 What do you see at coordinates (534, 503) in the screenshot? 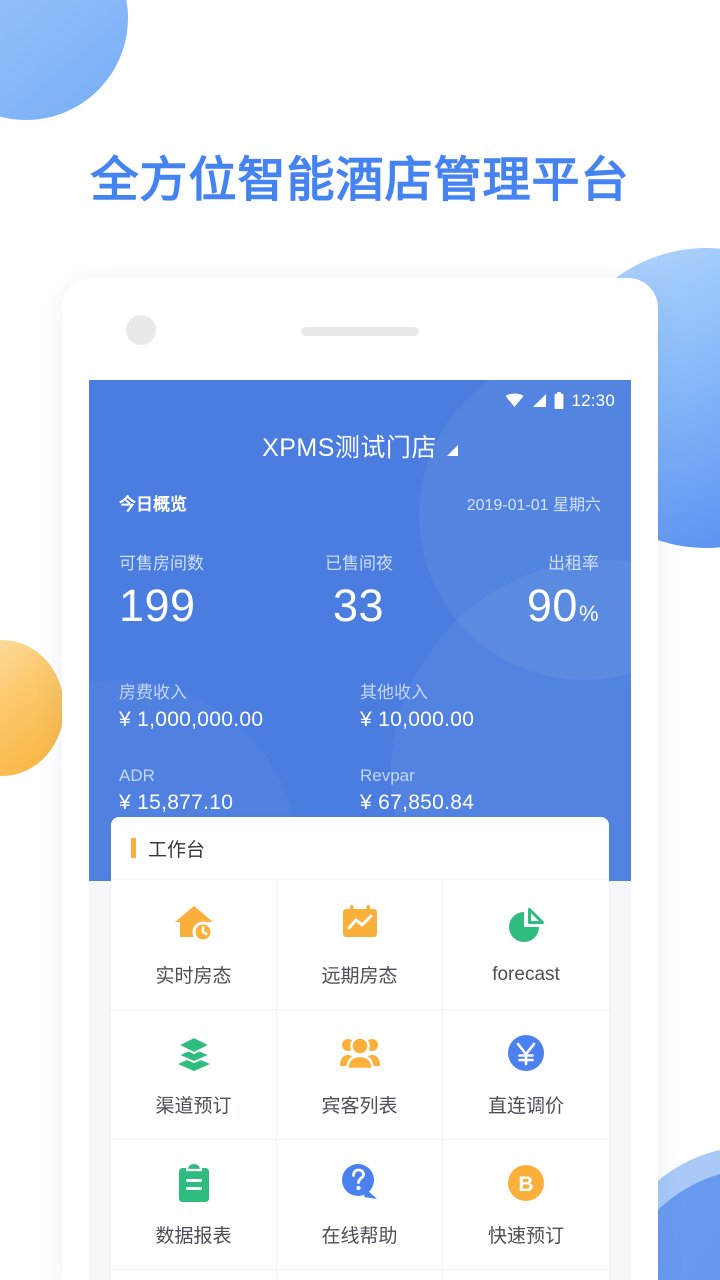
I see `overview-date: 2019-01-01 星期六` at bounding box center [534, 503].